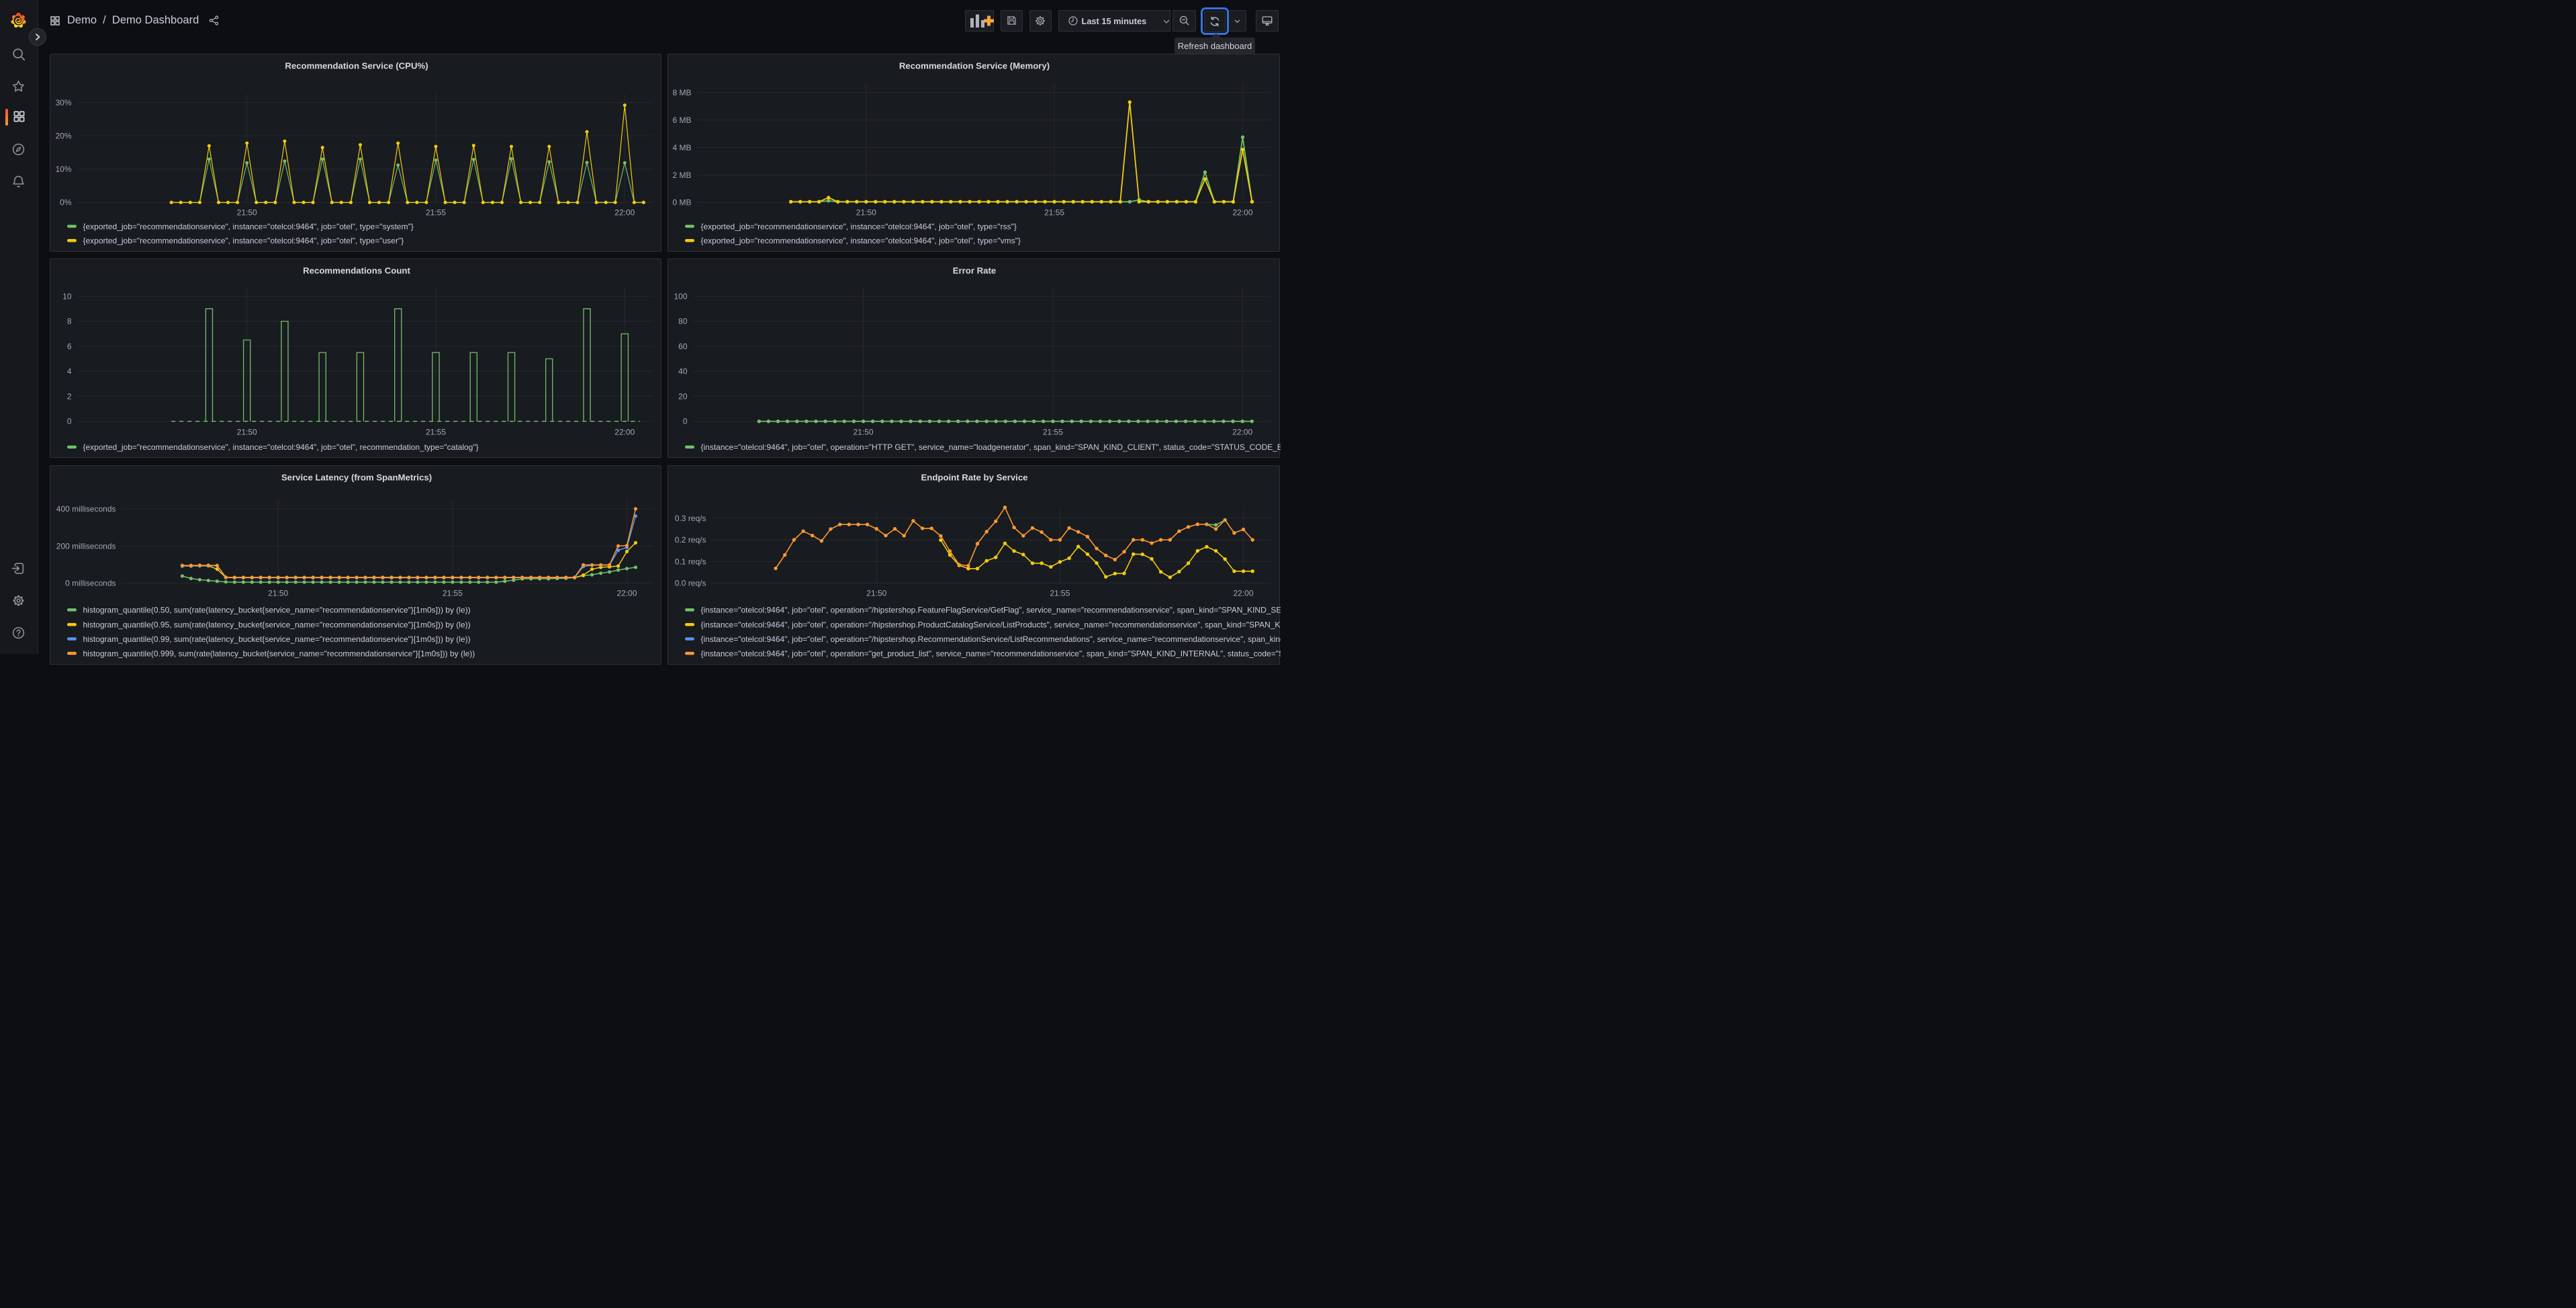 The image size is (2576, 1308). What do you see at coordinates (67, 296) in the screenshot?
I see `svg-text: 10` at bounding box center [67, 296].